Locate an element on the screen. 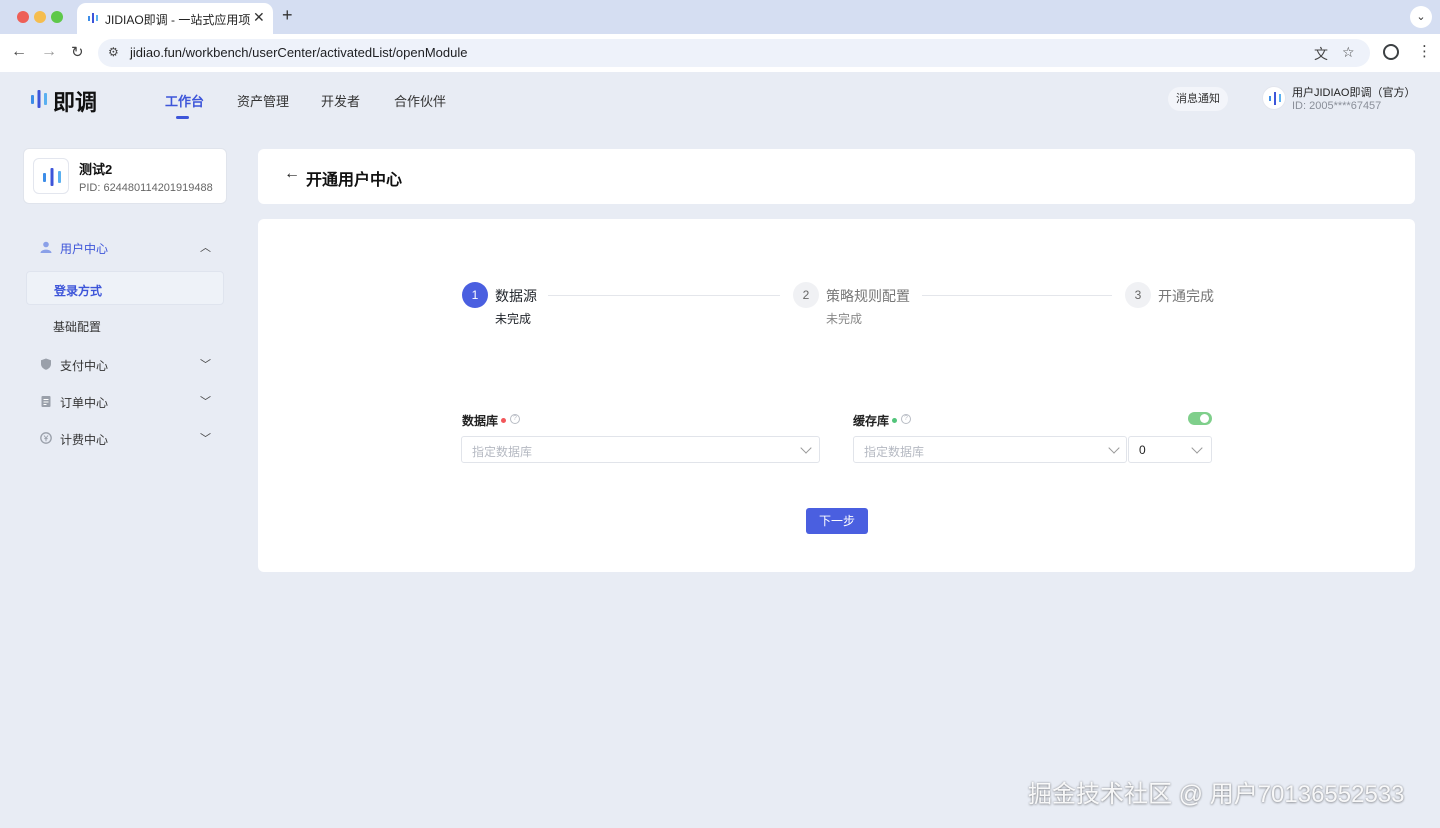 This screenshot has height=828, width=1440. step-3-title: 开通完成 is located at coordinates (1186, 296).